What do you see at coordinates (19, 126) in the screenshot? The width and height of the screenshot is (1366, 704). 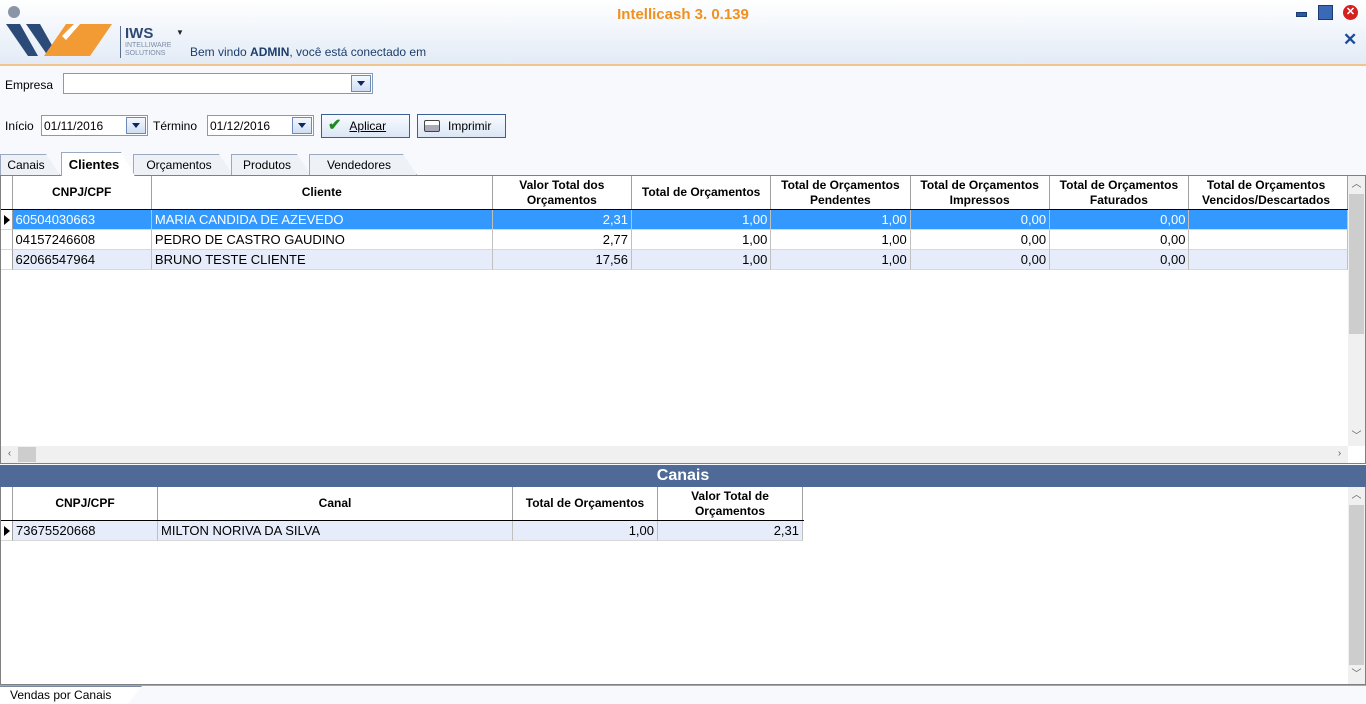 I see `inicio-label: Início` at bounding box center [19, 126].